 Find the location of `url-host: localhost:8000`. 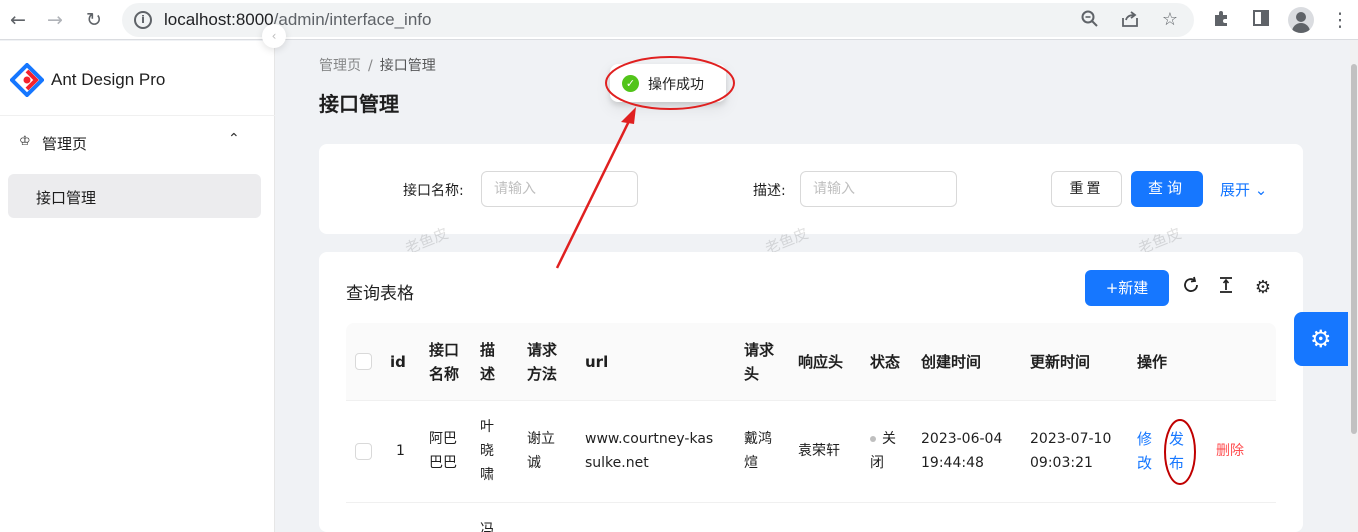

url-host: localhost:8000 is located at coordinates (219, 19).